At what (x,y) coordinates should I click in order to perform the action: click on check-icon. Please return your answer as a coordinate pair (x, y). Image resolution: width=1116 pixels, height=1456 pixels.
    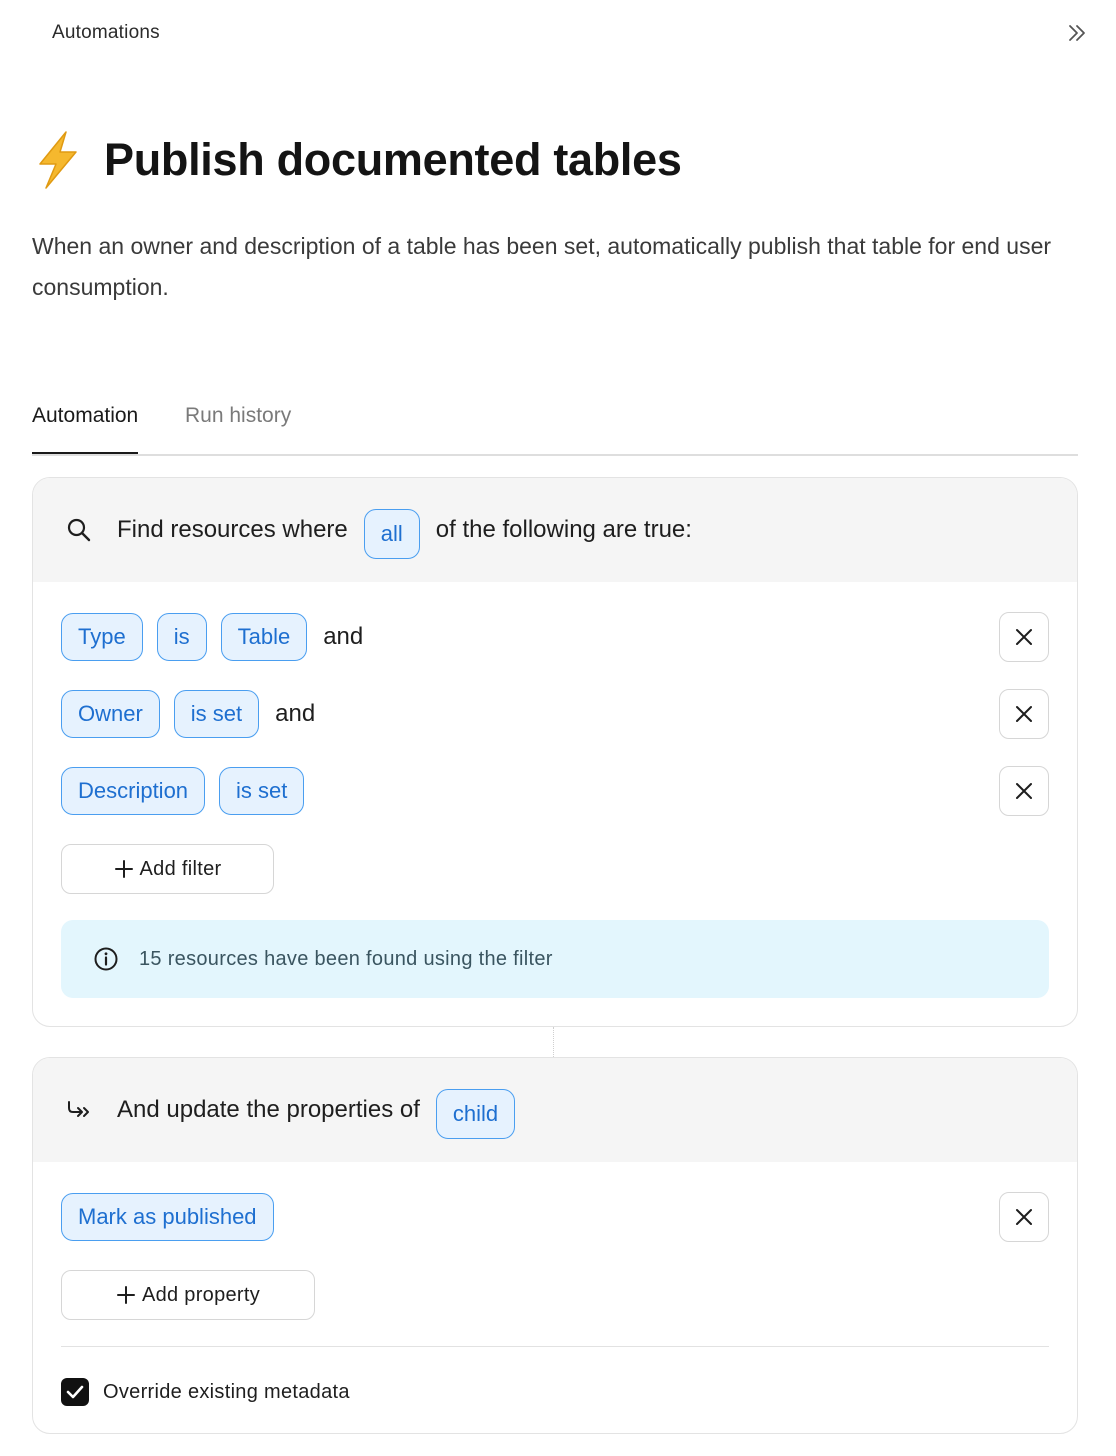
    Looking at the image, I should click on (75, 1392).